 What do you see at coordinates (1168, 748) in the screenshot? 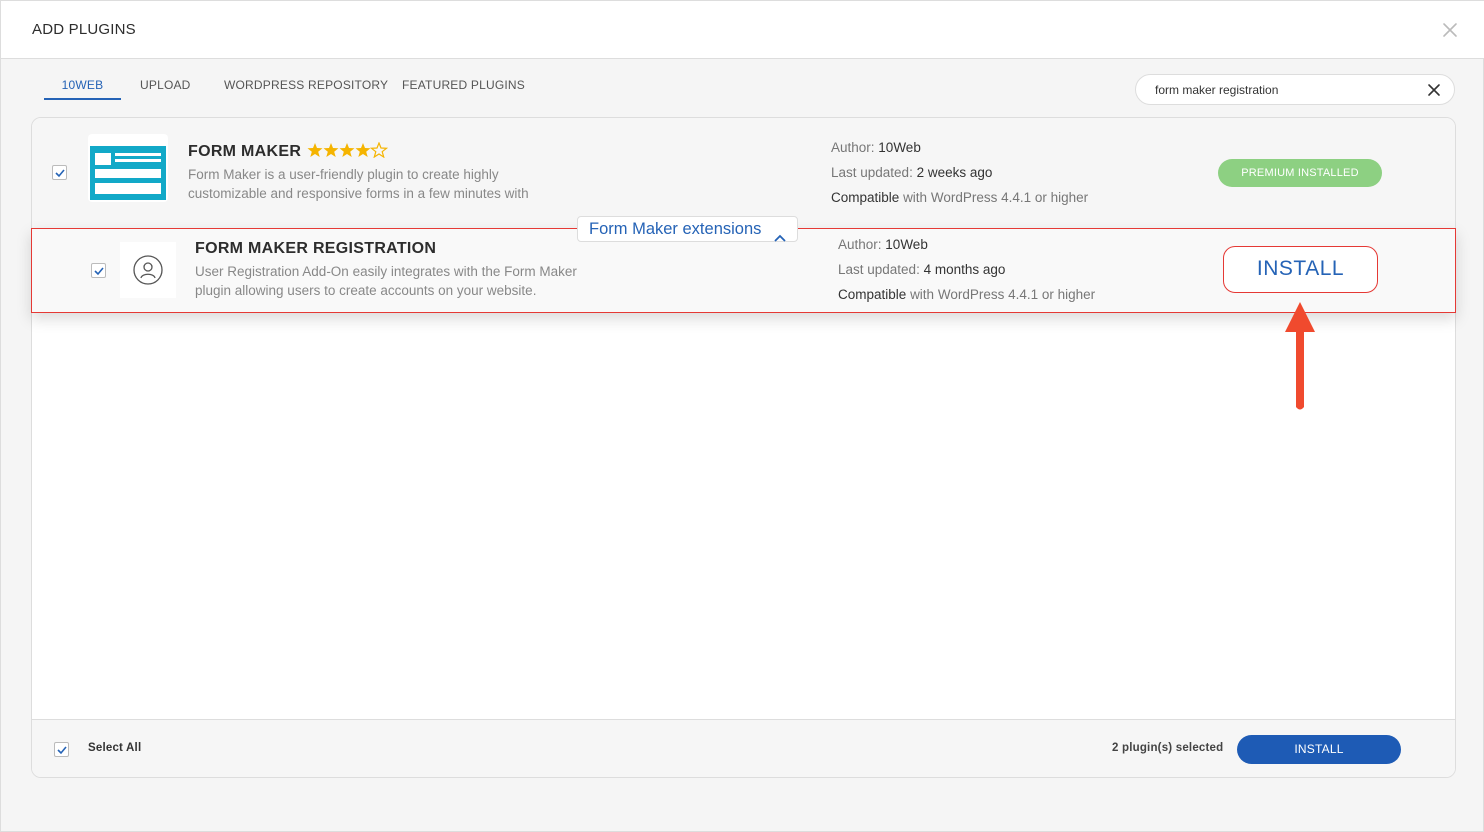
I see `selected-count: 2 plugin(s) selected` at bounding box center [1168, 748].